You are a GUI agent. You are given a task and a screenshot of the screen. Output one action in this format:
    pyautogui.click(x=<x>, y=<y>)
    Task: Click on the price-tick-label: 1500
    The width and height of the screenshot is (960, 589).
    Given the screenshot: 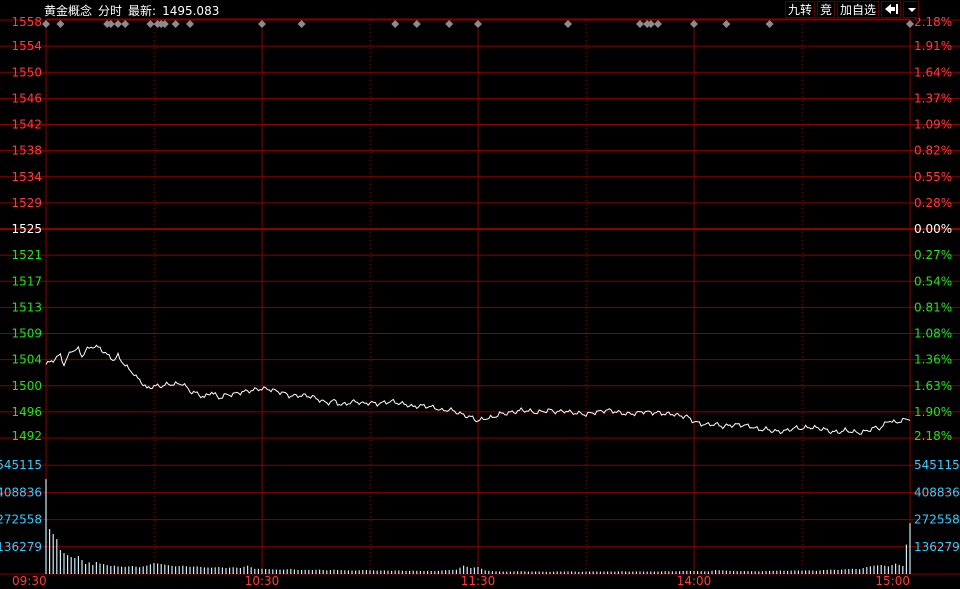 What is the action you would take?
    pyautogui.click(x=26, y=386)
    